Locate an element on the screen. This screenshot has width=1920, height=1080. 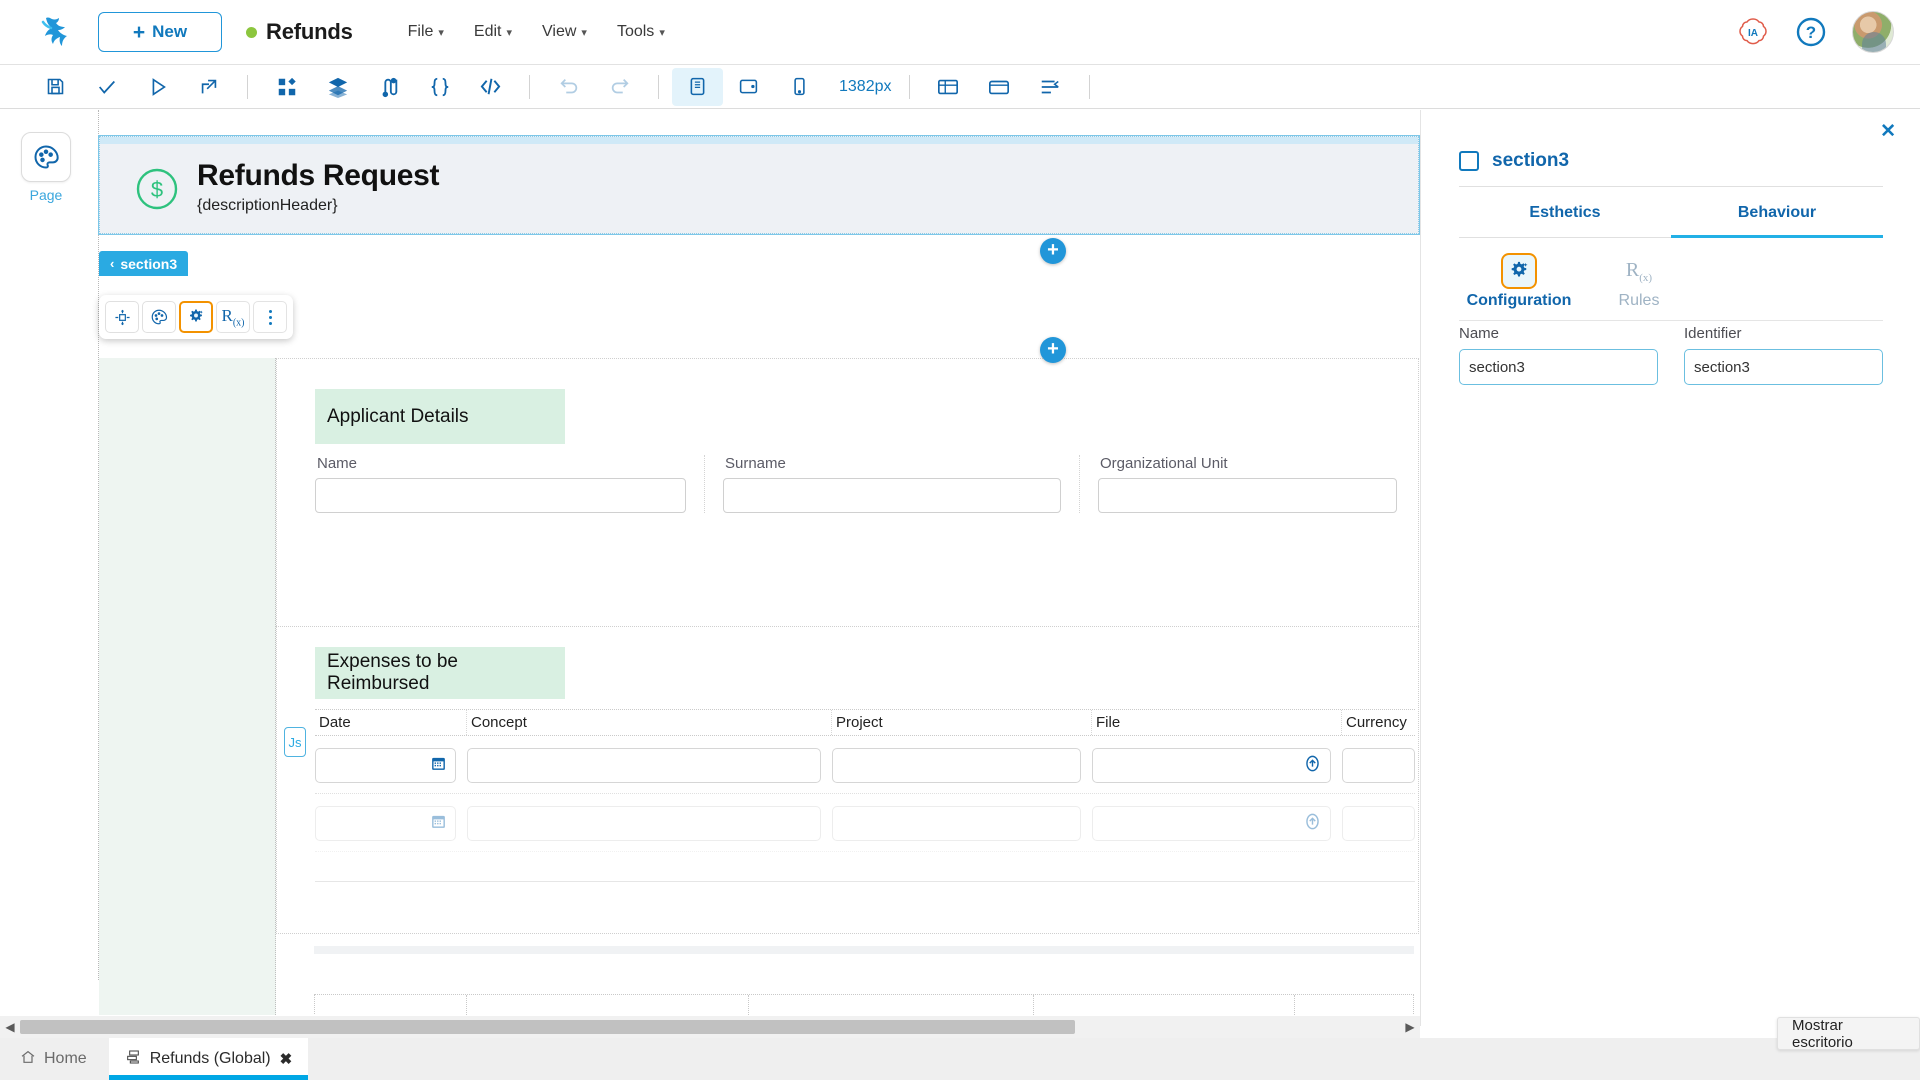
new-button: + New is located at coordinates (160, 32).